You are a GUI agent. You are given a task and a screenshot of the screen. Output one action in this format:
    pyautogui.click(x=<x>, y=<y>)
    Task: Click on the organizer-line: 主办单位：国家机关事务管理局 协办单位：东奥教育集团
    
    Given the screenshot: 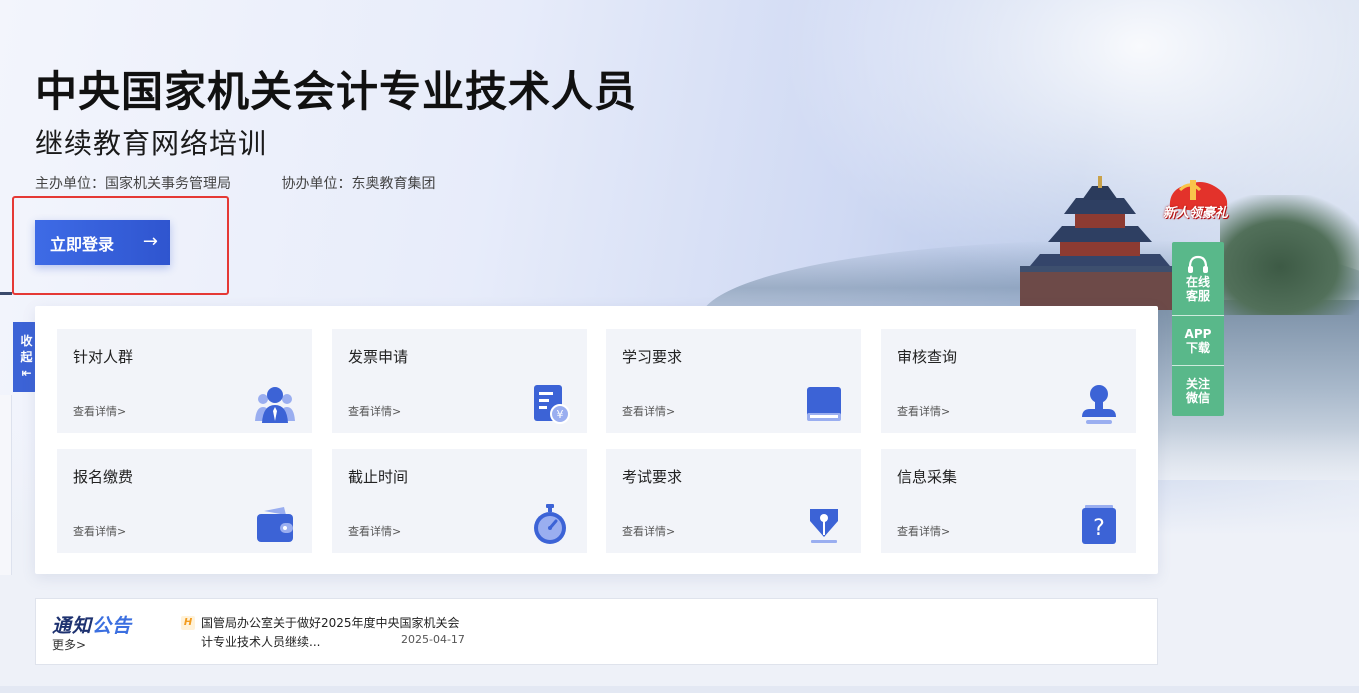 What is the action you would take?
    pyautogui.click(x=258, y=183)
    